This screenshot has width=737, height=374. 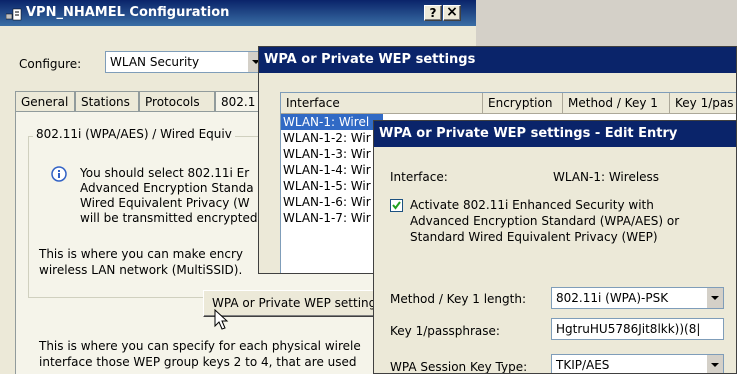 I want to click on para1-line-2: wireless LAN network (MultiSSID)., so click(x=141, y=270).